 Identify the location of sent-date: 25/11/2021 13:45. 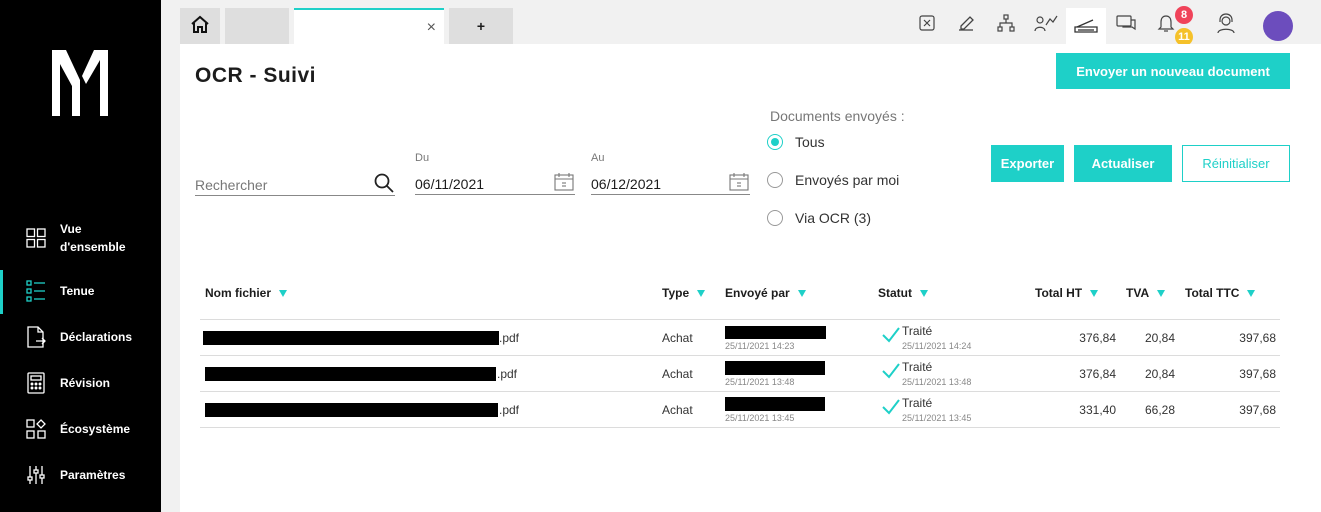
(760, 418).